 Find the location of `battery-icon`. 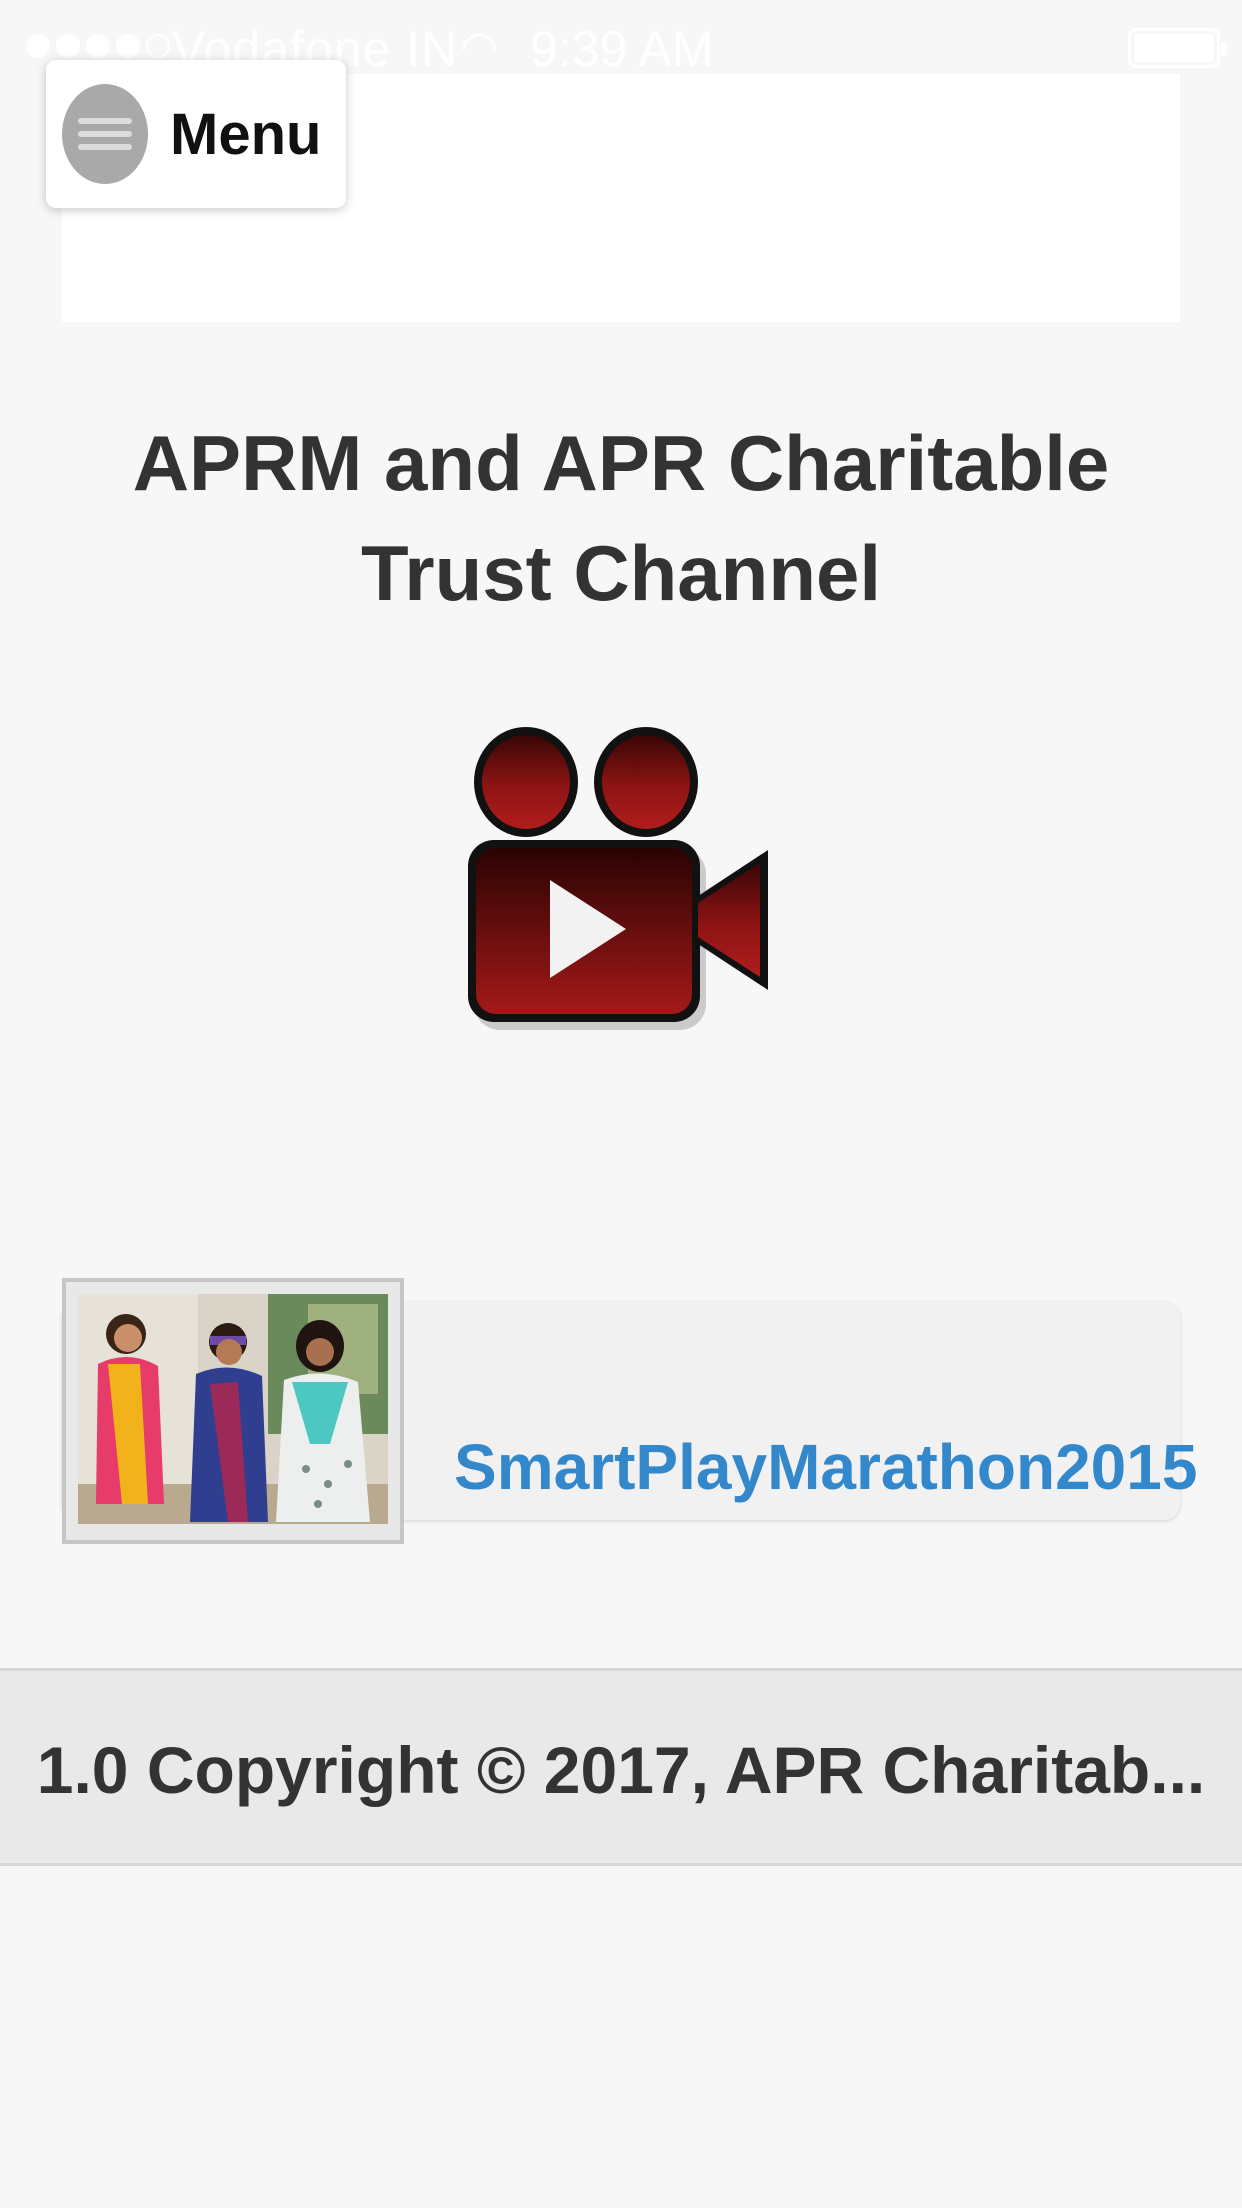

battery-icon is located at coordinates (1177, 48).